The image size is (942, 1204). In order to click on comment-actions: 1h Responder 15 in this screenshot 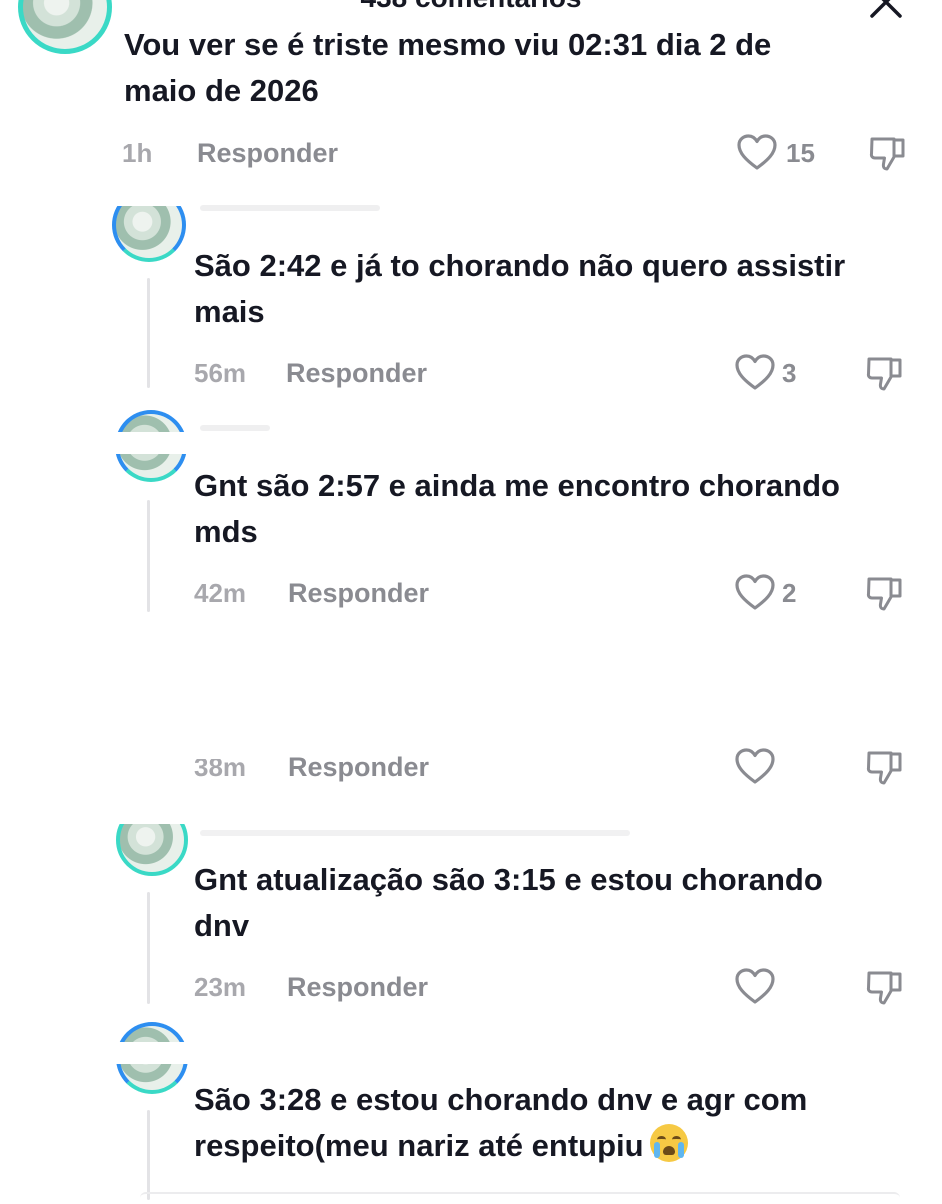, I will do `click(471, 153)`.